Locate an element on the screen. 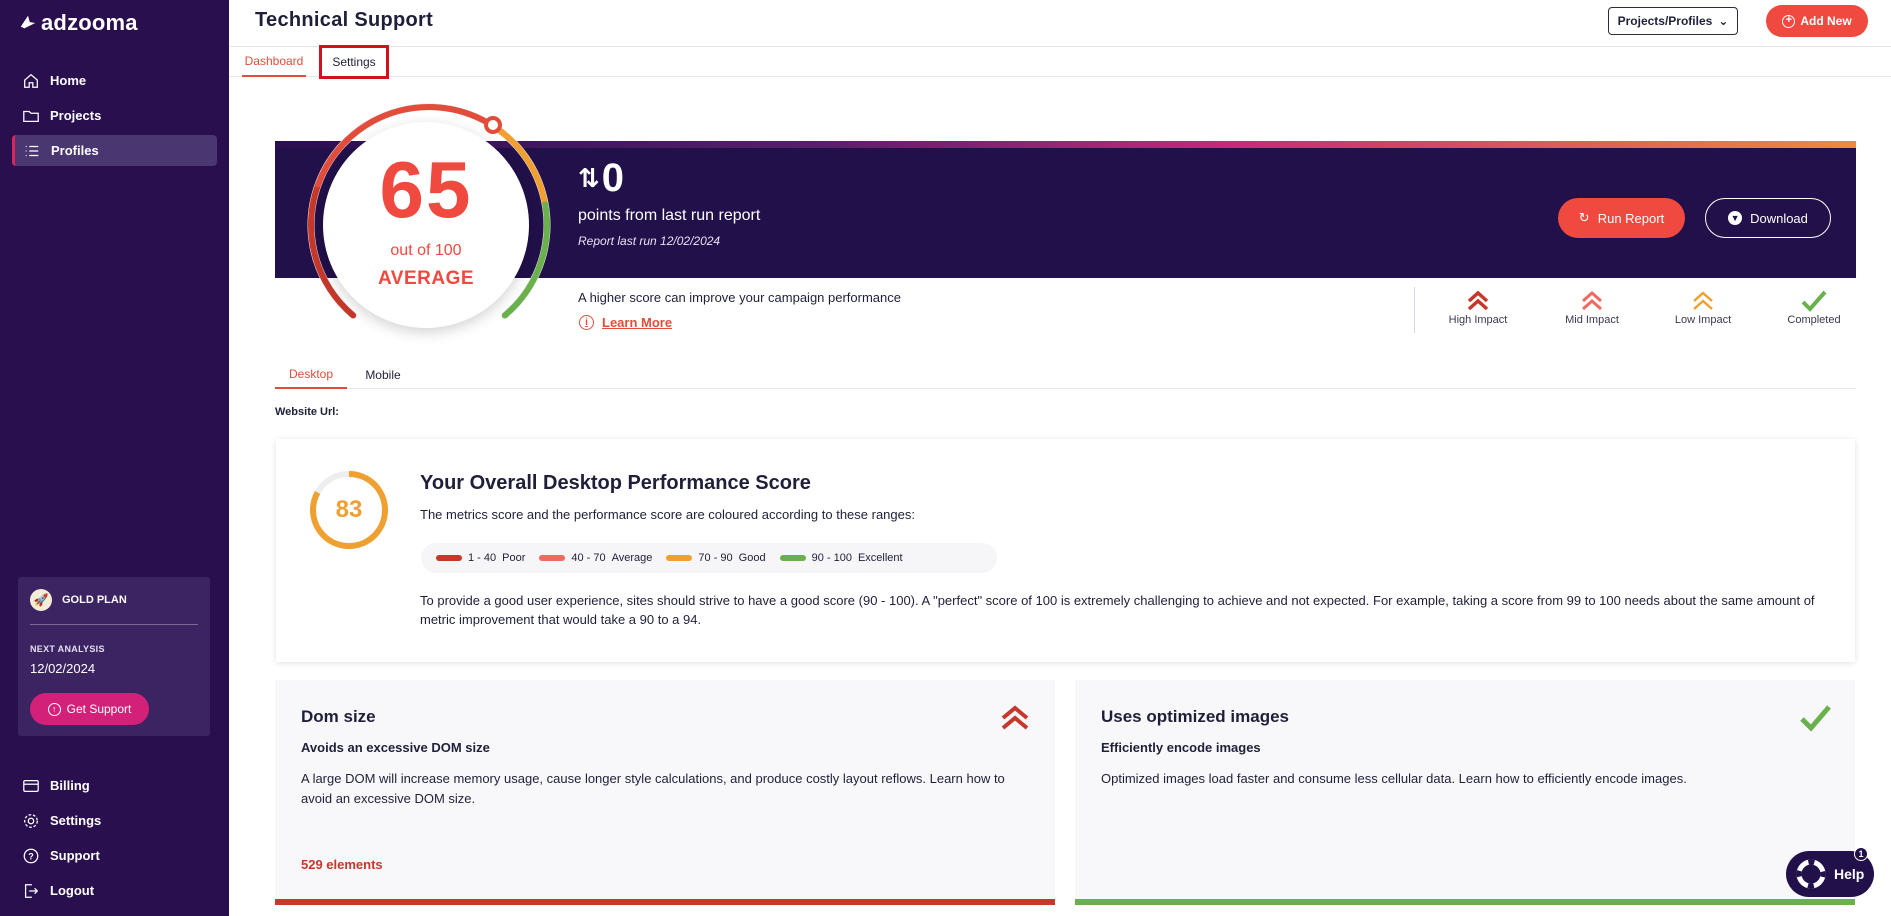  tab-mobile: Mobile is located at coordinates (383, 375).